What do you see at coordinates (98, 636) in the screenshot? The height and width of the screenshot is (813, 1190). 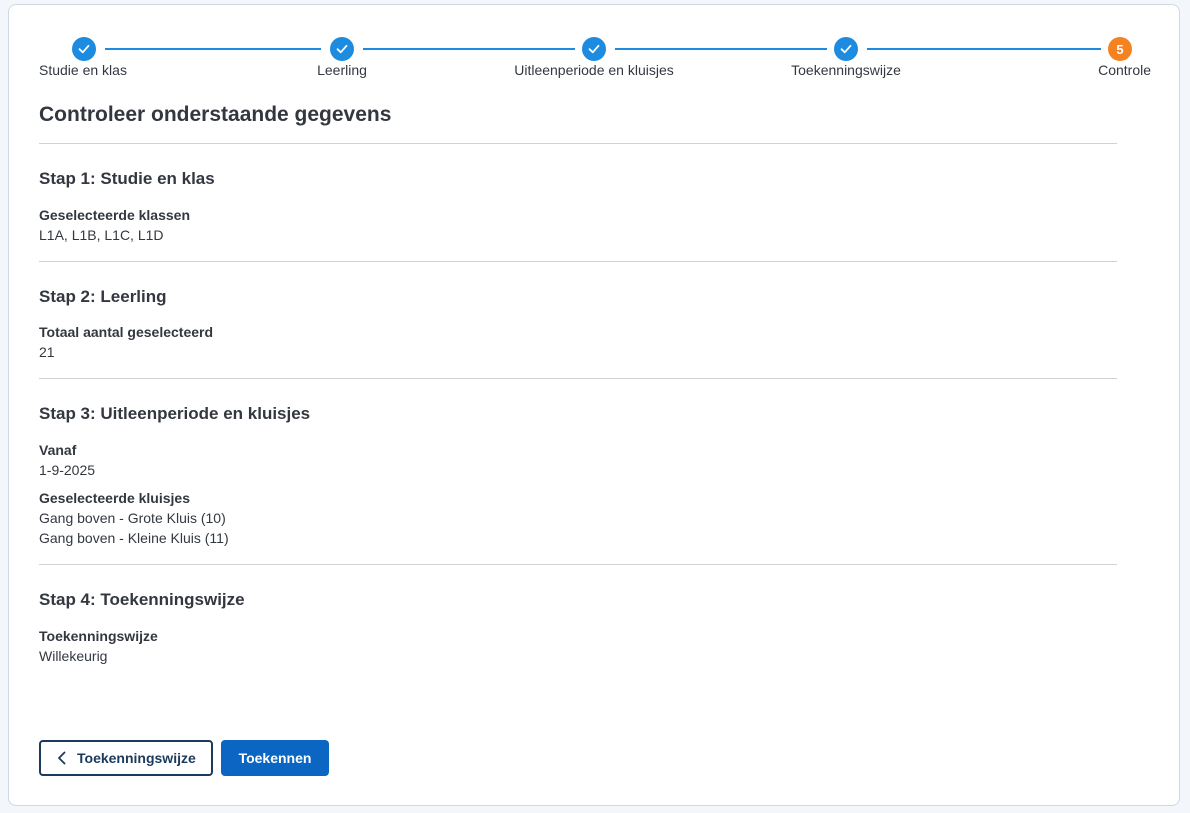 I see `assignment-method-label: Toekenningswijze` at bounding box center [98, 636].